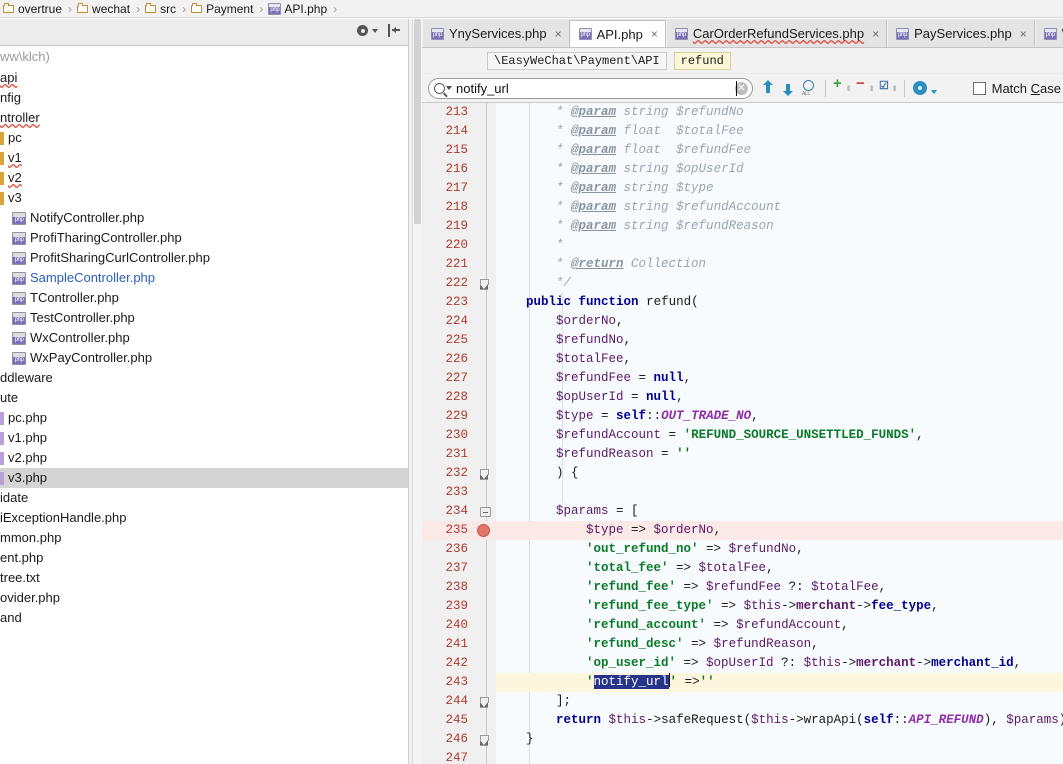  What do you see at coordinates (445, 340) in the screenshot?
I see `line-number: 225` at bounding box center [445, 340].